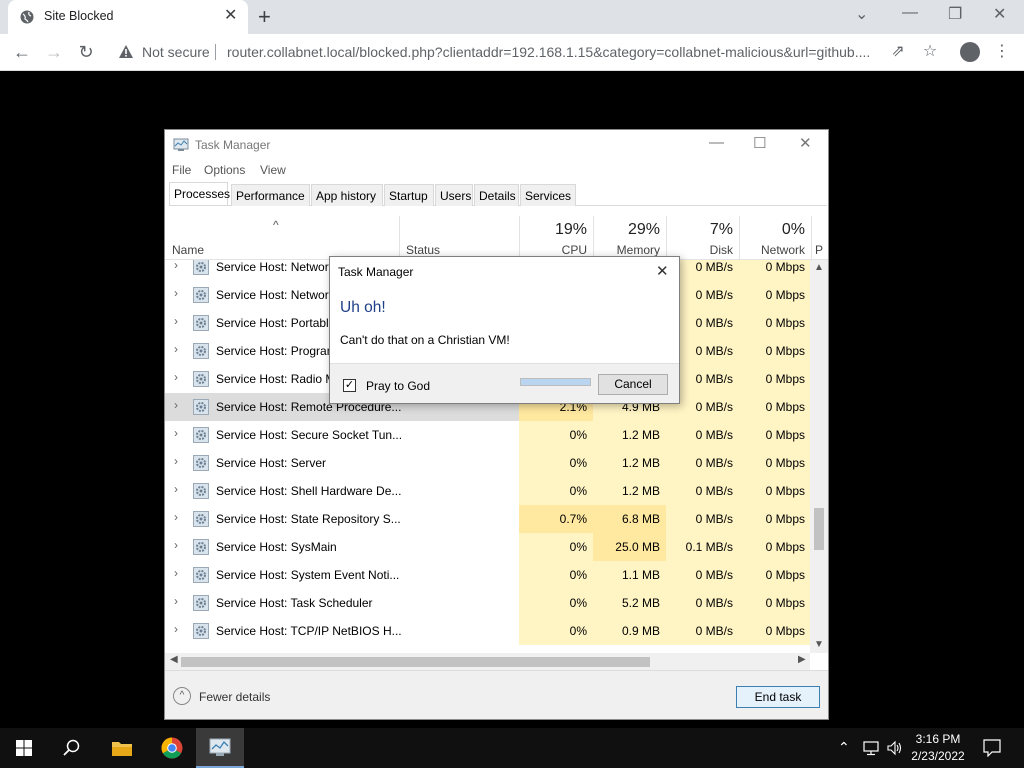  What do you see at coordinates (347, 195) in the screenshot?
I see `tab-app-history: App history` at bounding box center [347, 195].